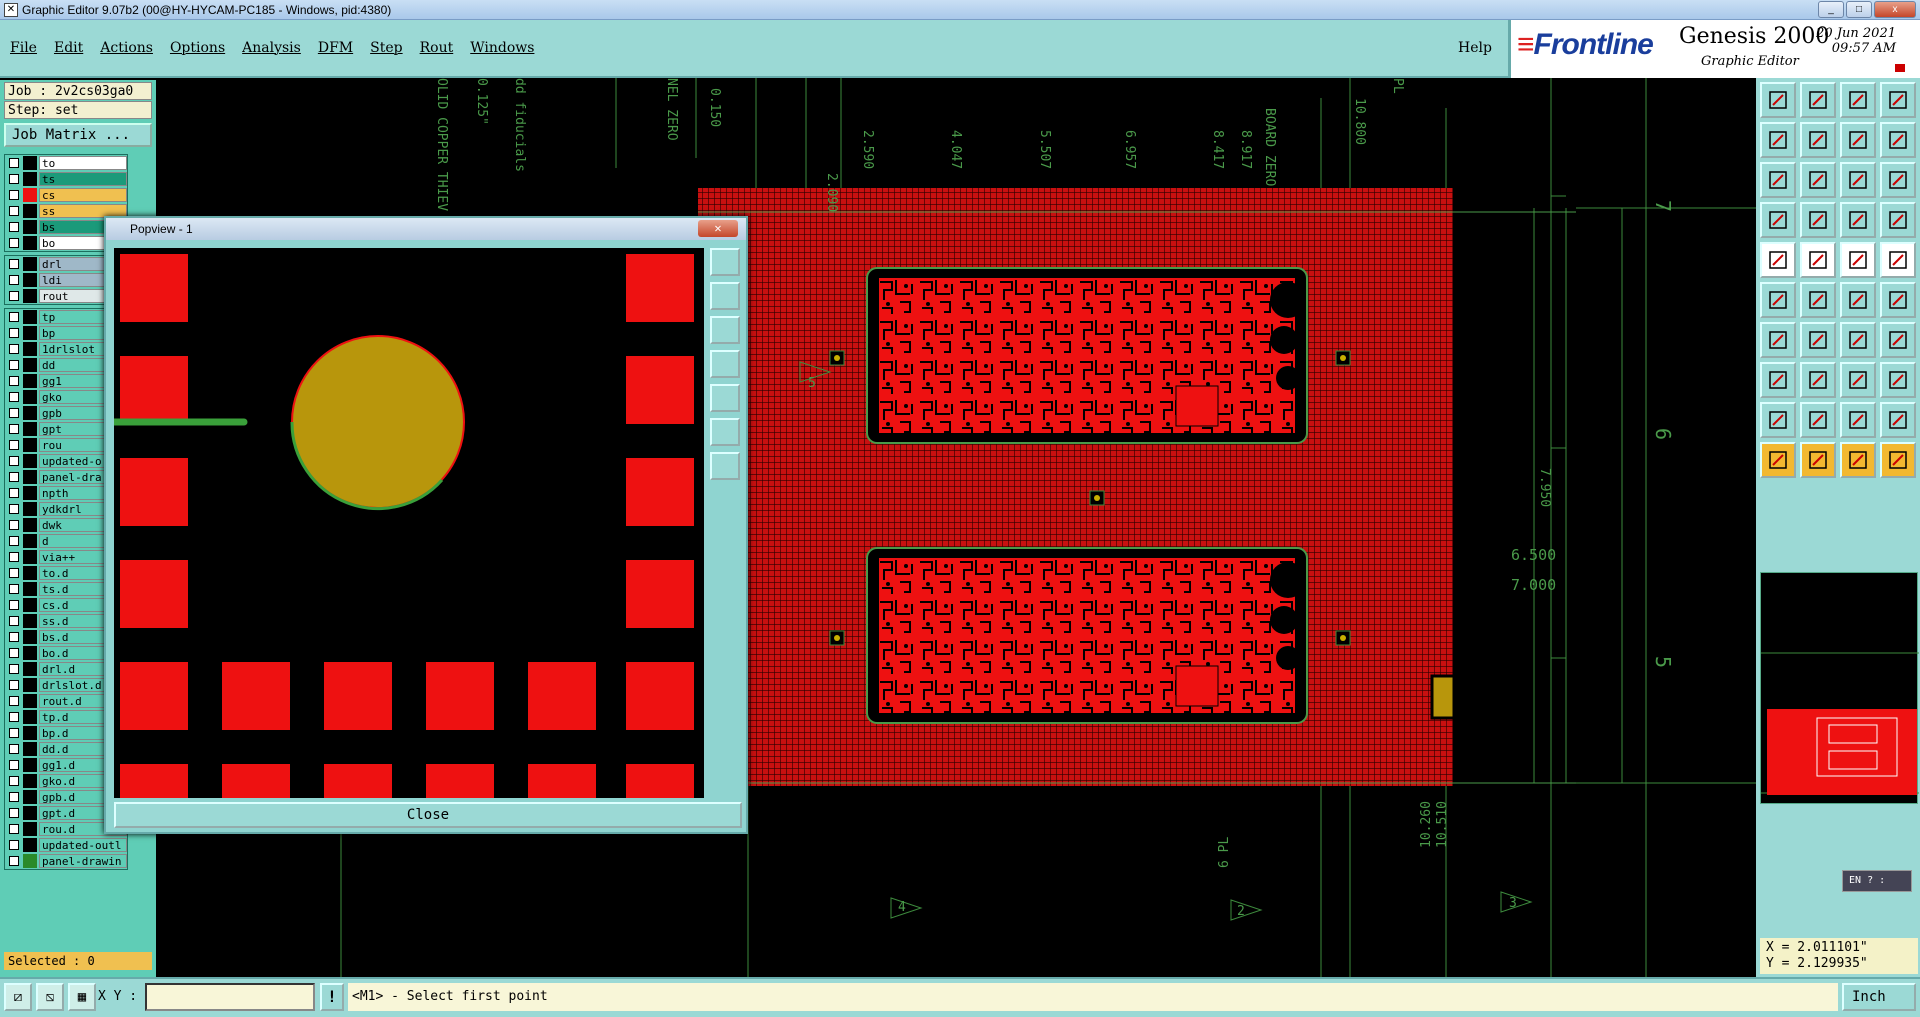 This screenshot has width=1920, height=1017. What do you see at coordinates (502, 48) in the screenshot?
I see `menu-windows: Windows` at bounding box center [502, 48].